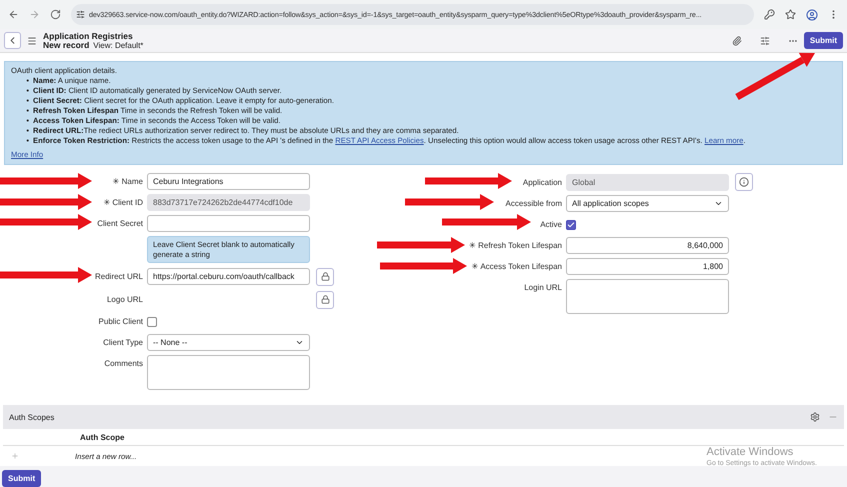 This screenshot has height=487, width=847. I want to click on info-icon, so click(744, 182).